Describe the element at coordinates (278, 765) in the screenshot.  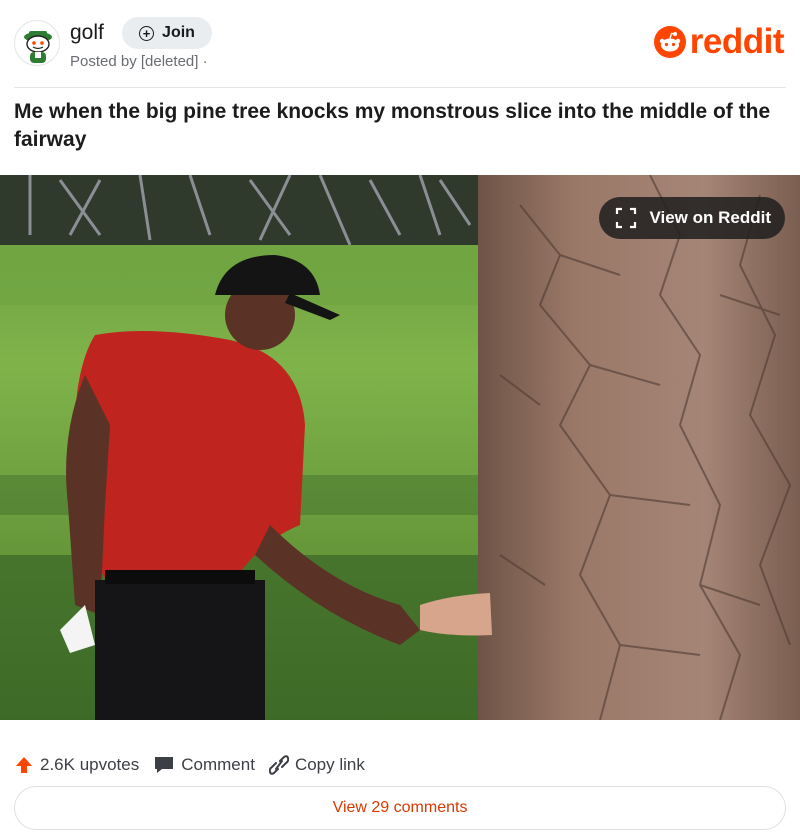
I see `link-icon` at that location.